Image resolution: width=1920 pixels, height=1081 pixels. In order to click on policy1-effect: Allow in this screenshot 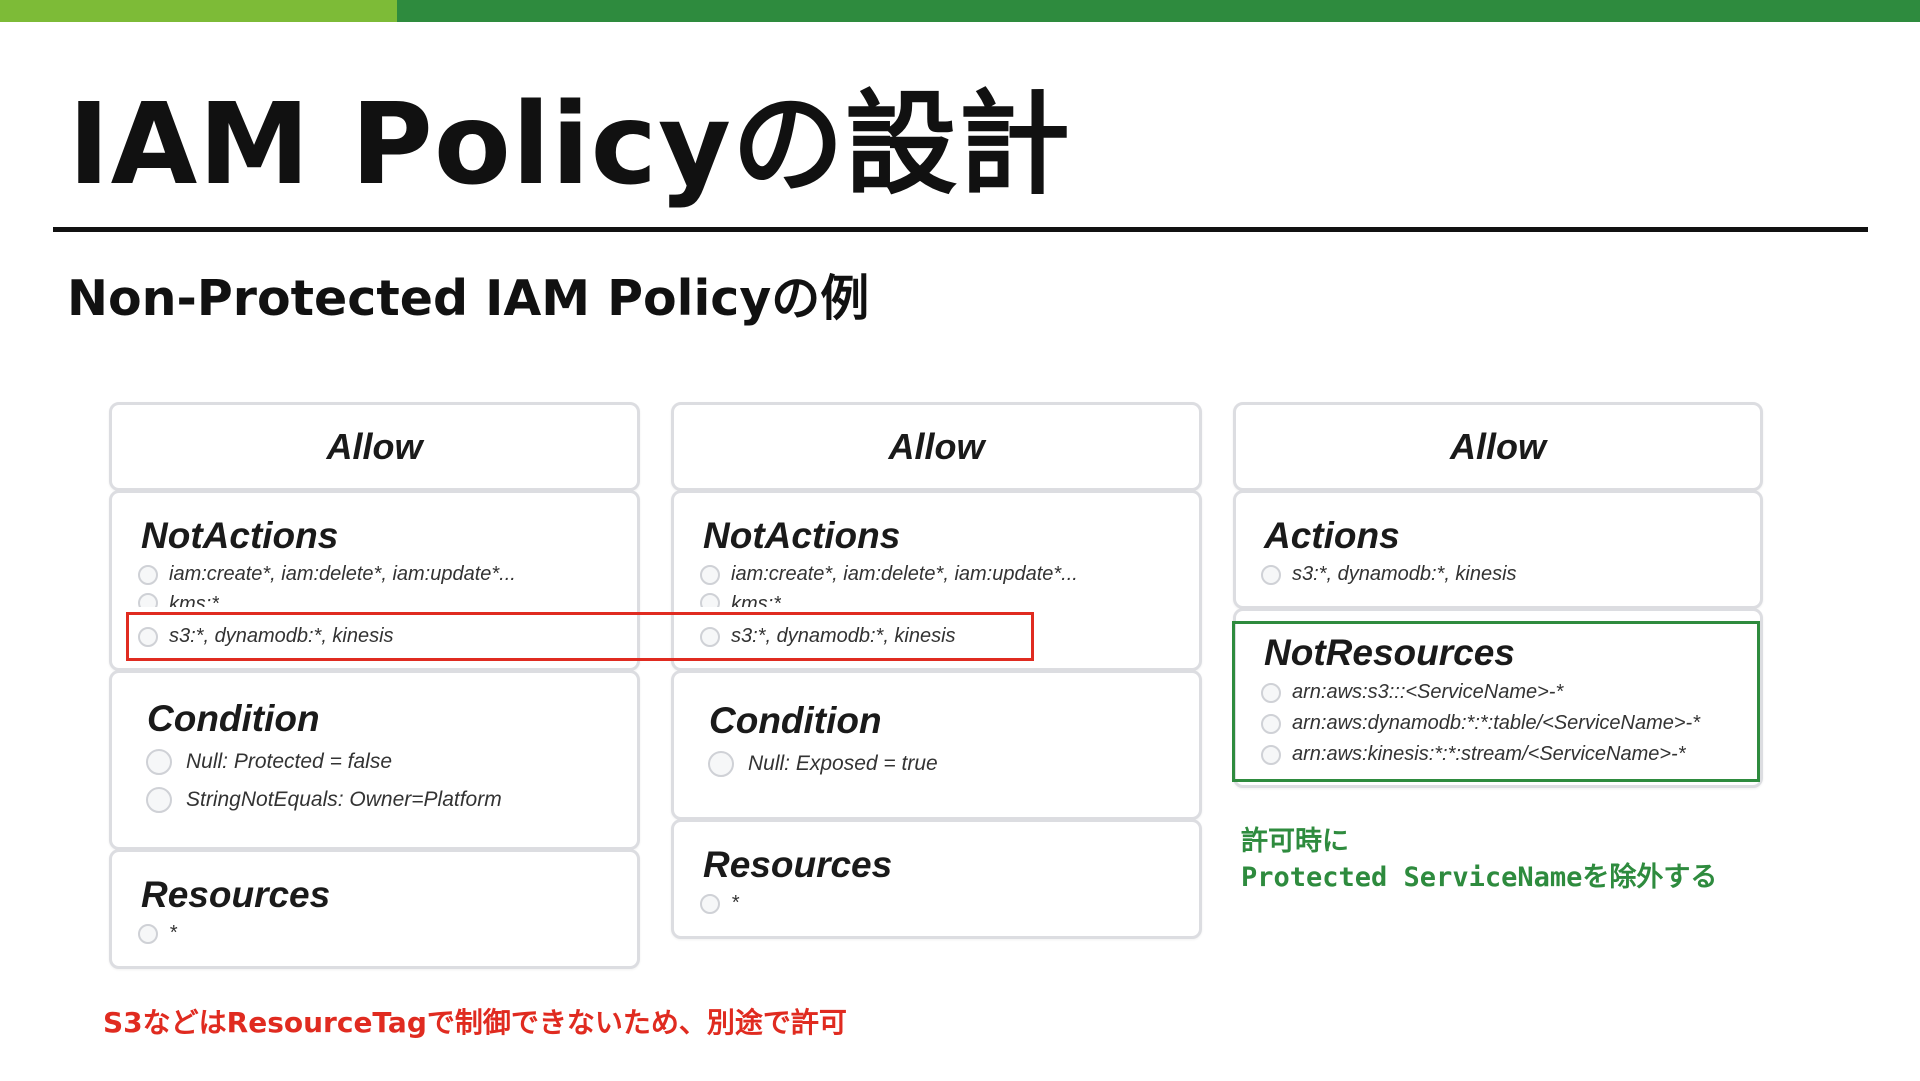, I will do `click(374, 446)`.